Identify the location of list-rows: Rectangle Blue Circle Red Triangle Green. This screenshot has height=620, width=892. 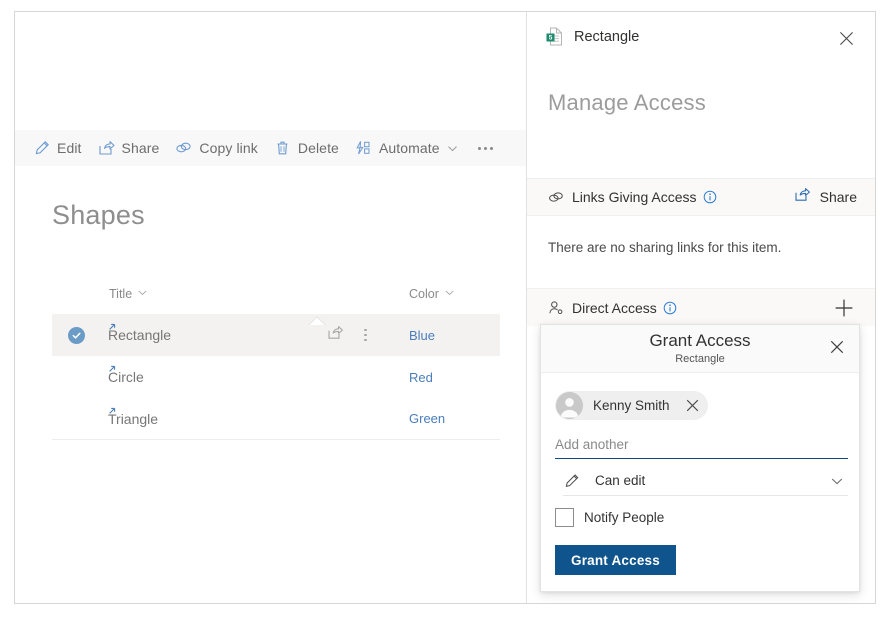
(276, 377).